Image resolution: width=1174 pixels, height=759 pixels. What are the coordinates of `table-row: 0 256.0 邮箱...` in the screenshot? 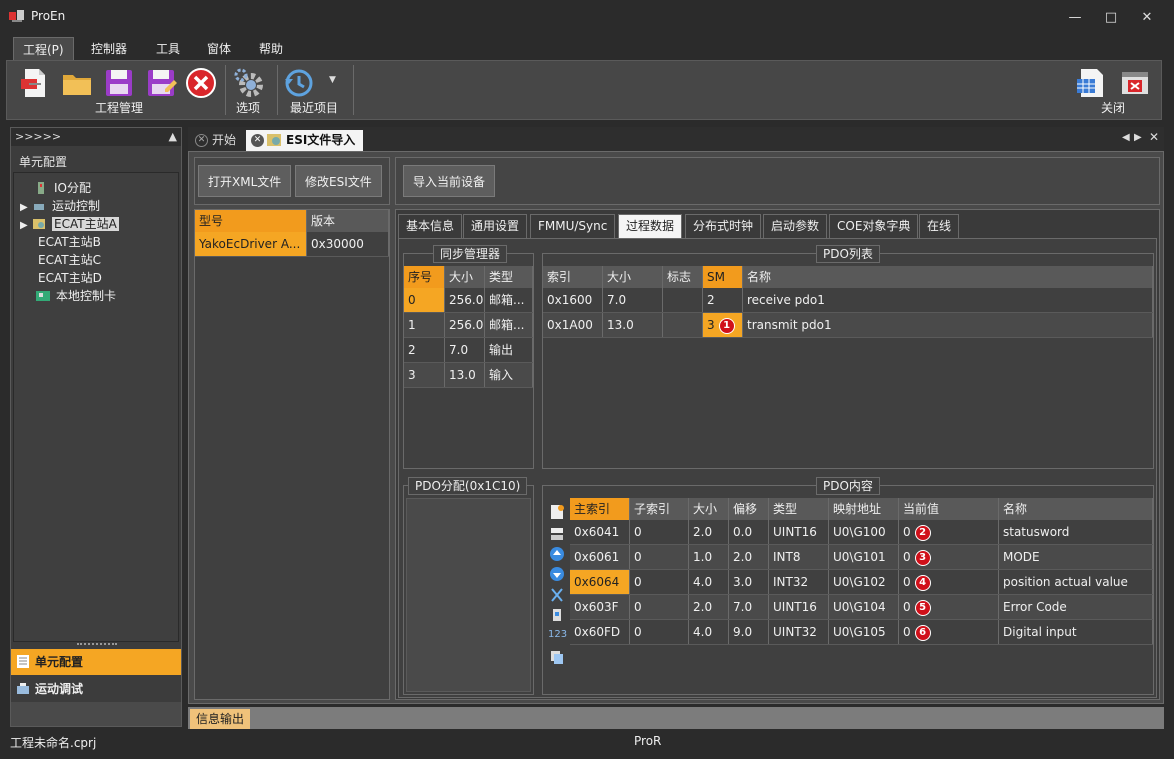 It's located at (468, 300).